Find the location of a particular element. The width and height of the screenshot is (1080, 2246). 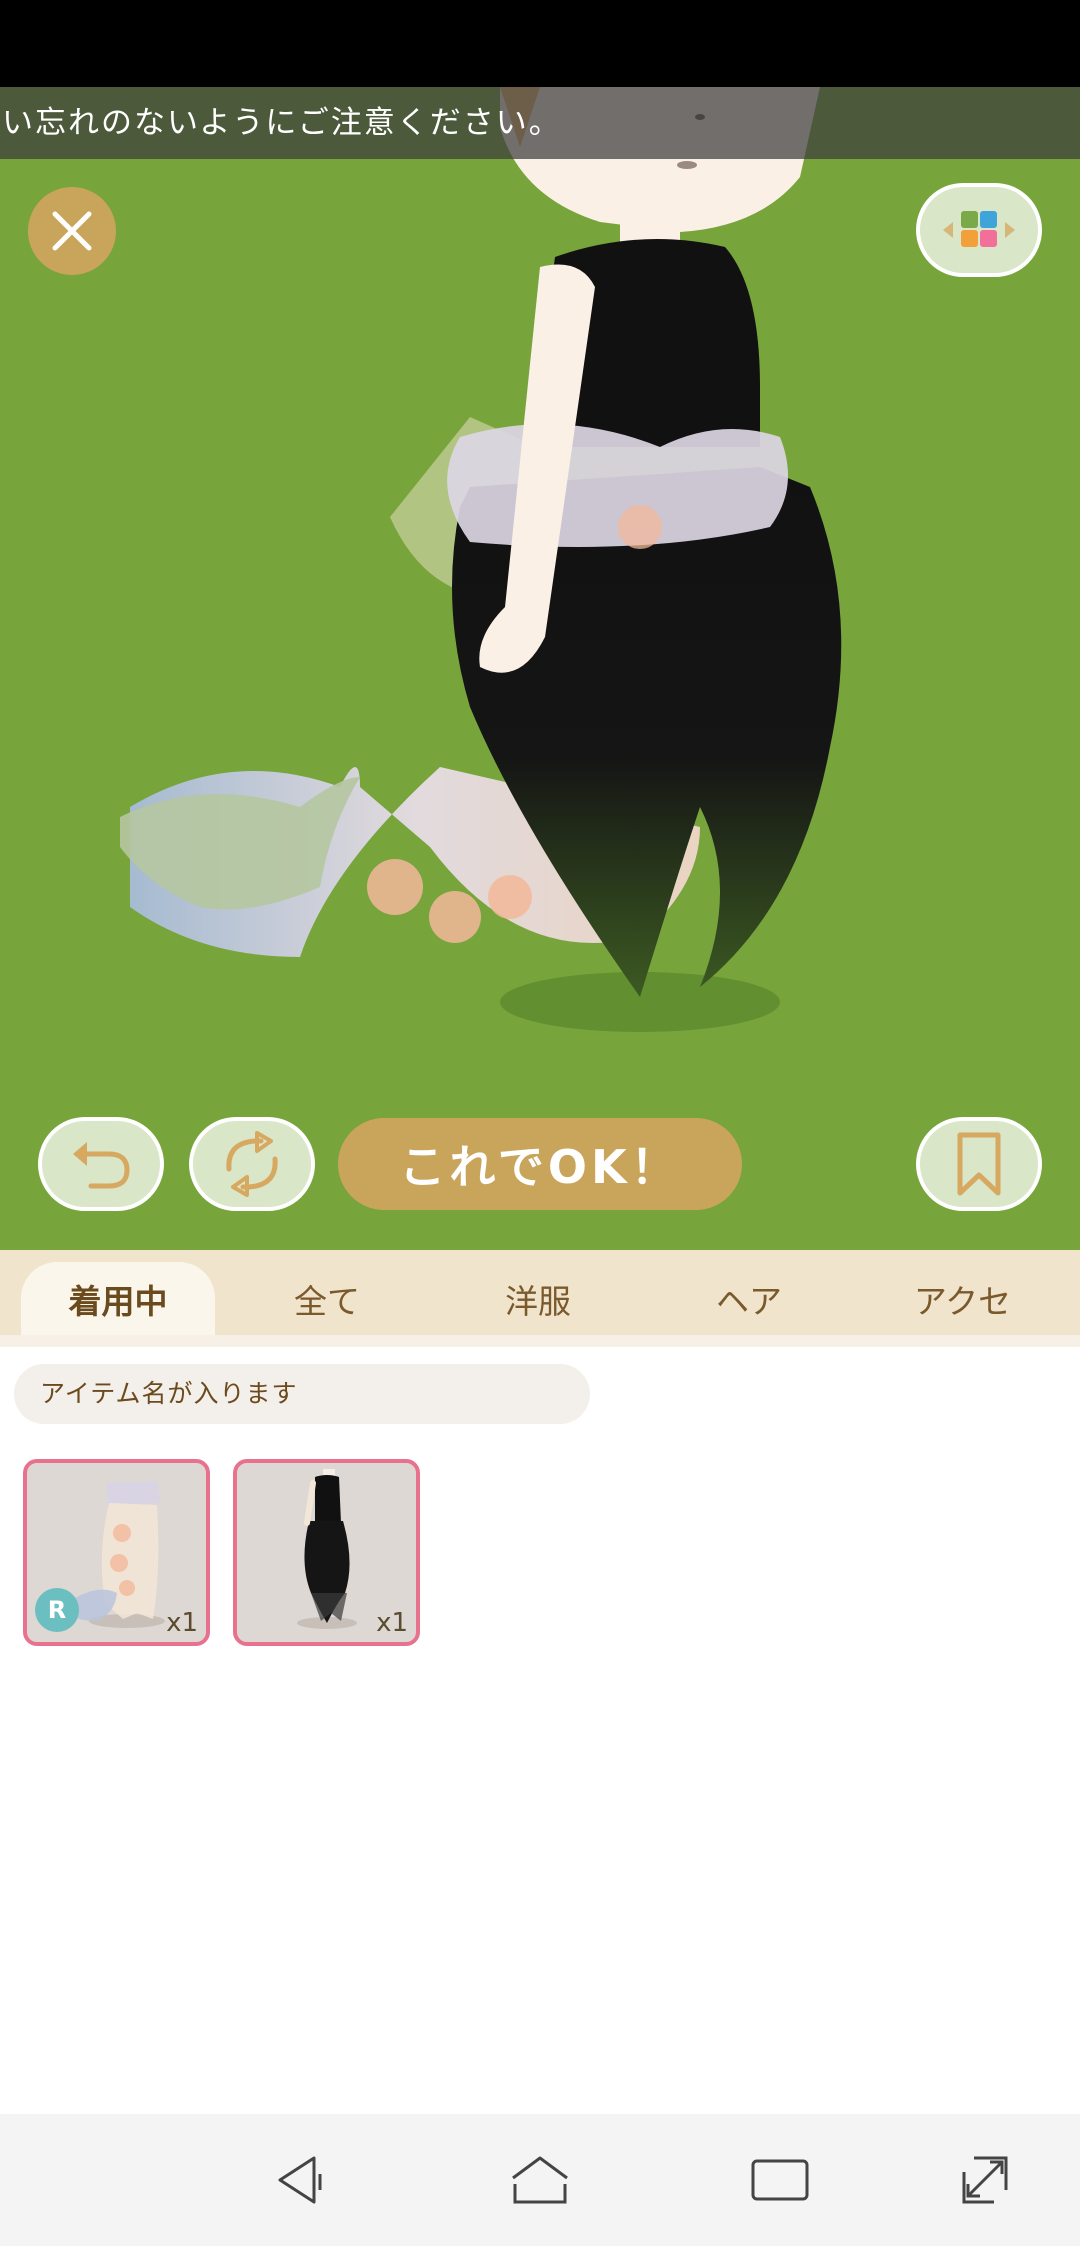

tab-hair: ヘア is located at coordinates (749, 1298).